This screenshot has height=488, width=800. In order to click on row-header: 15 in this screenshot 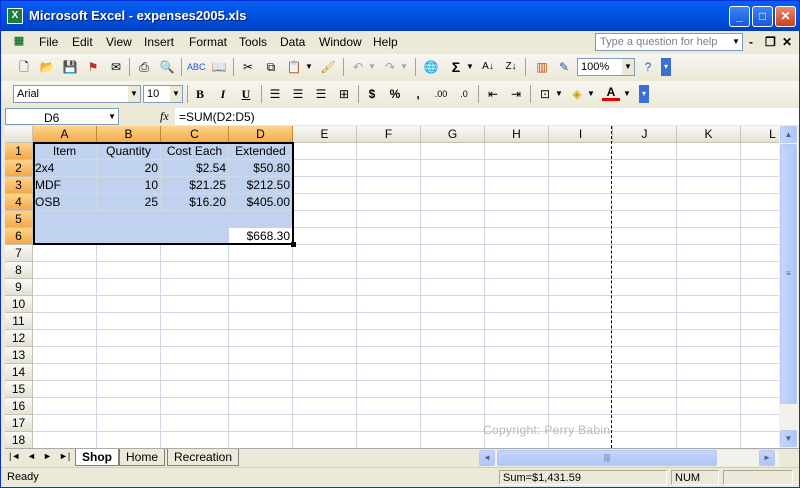, I will do `click(19, 389)`.